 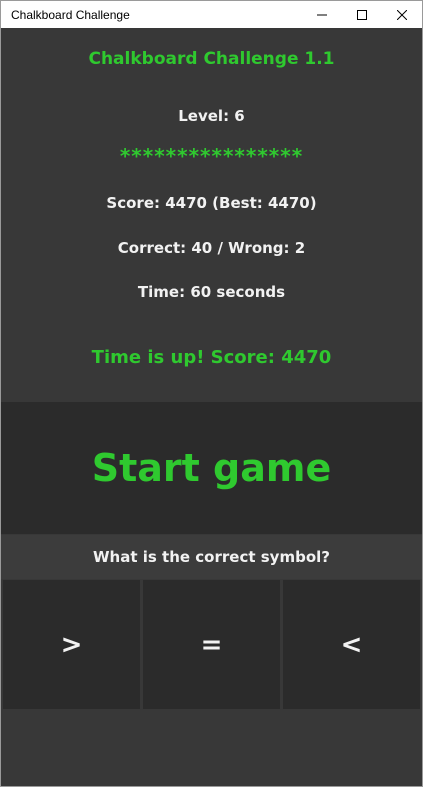 I want to click on equals-button: =, so click(x=211, y=644).